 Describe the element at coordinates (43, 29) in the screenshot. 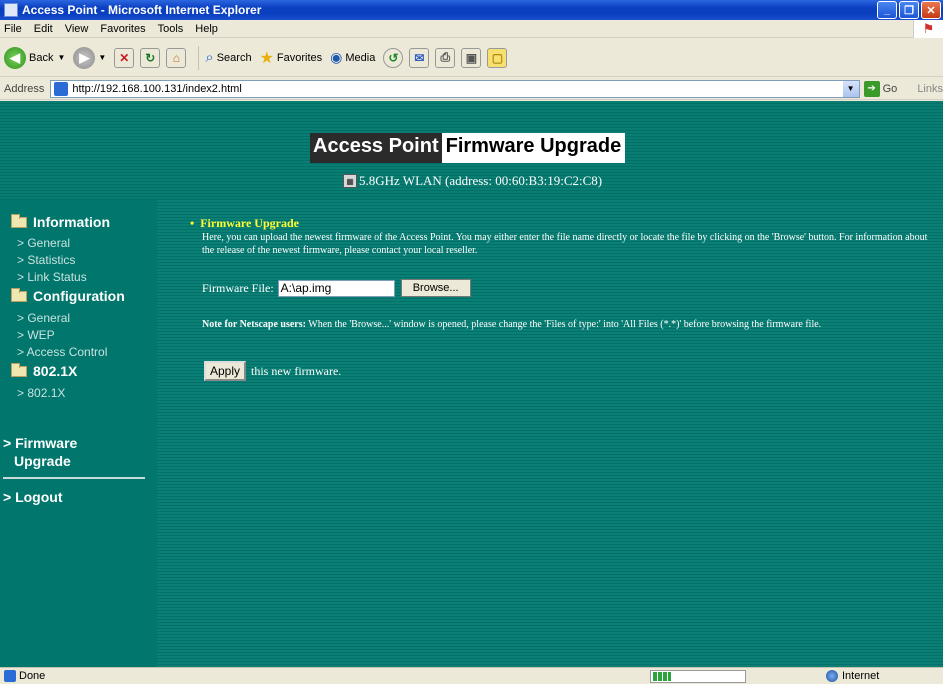

I see `menu-edit: Edit` at that location.